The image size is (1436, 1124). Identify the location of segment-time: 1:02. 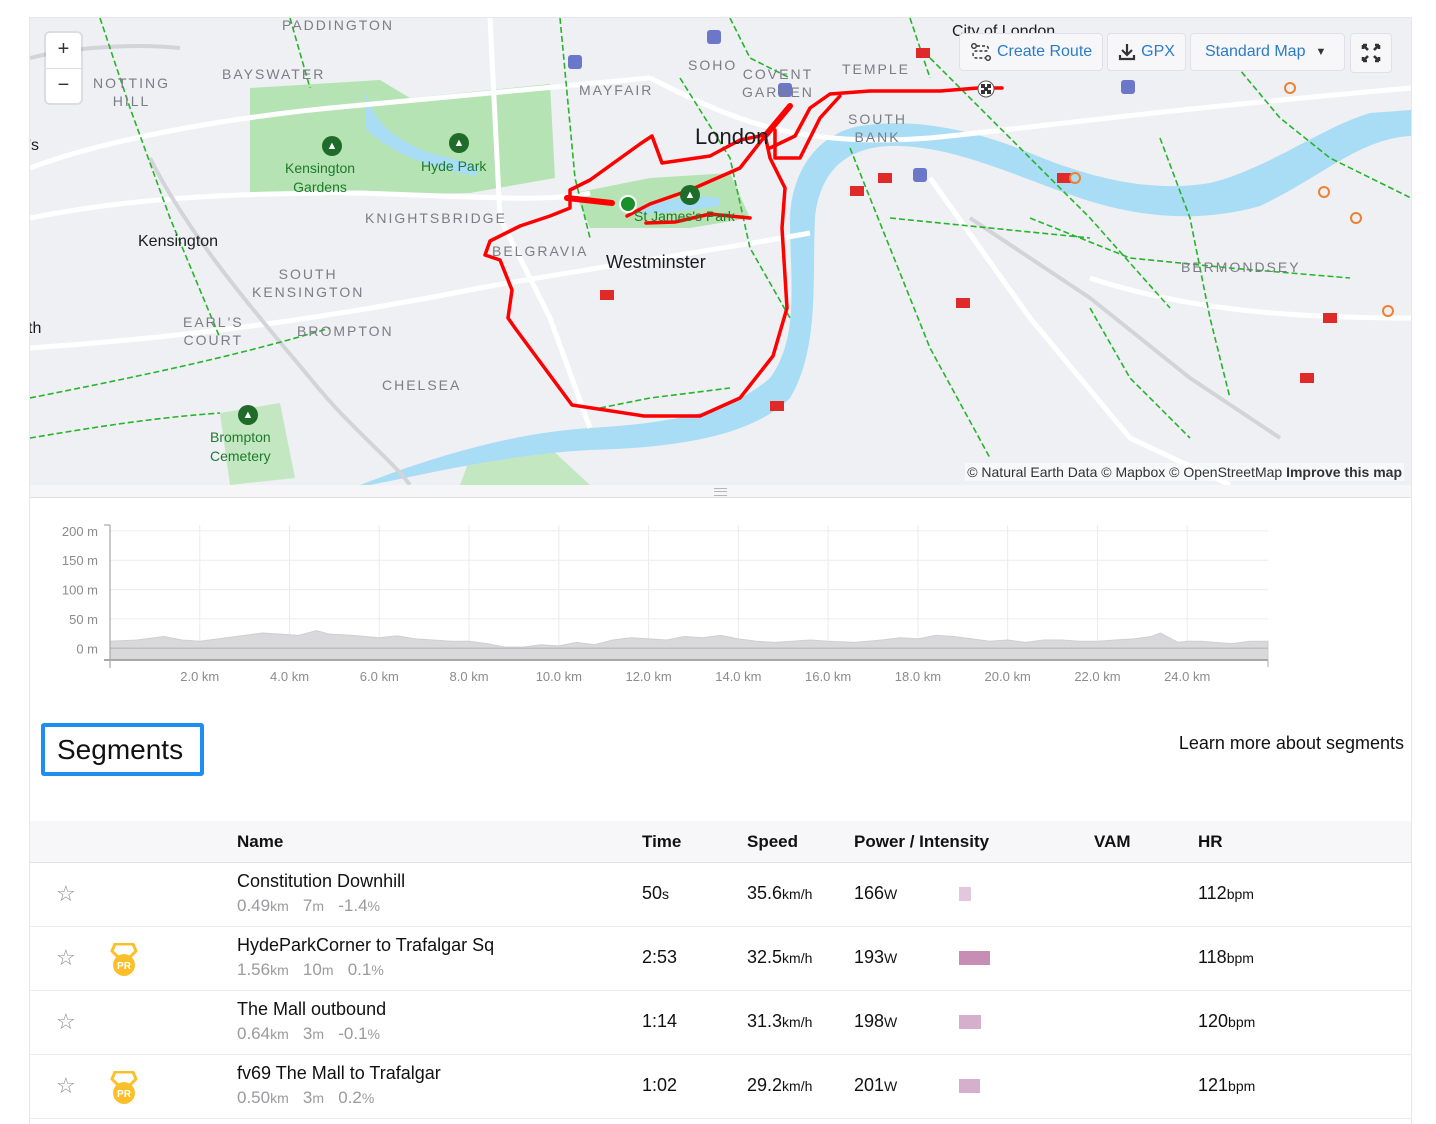
(660, 1085).